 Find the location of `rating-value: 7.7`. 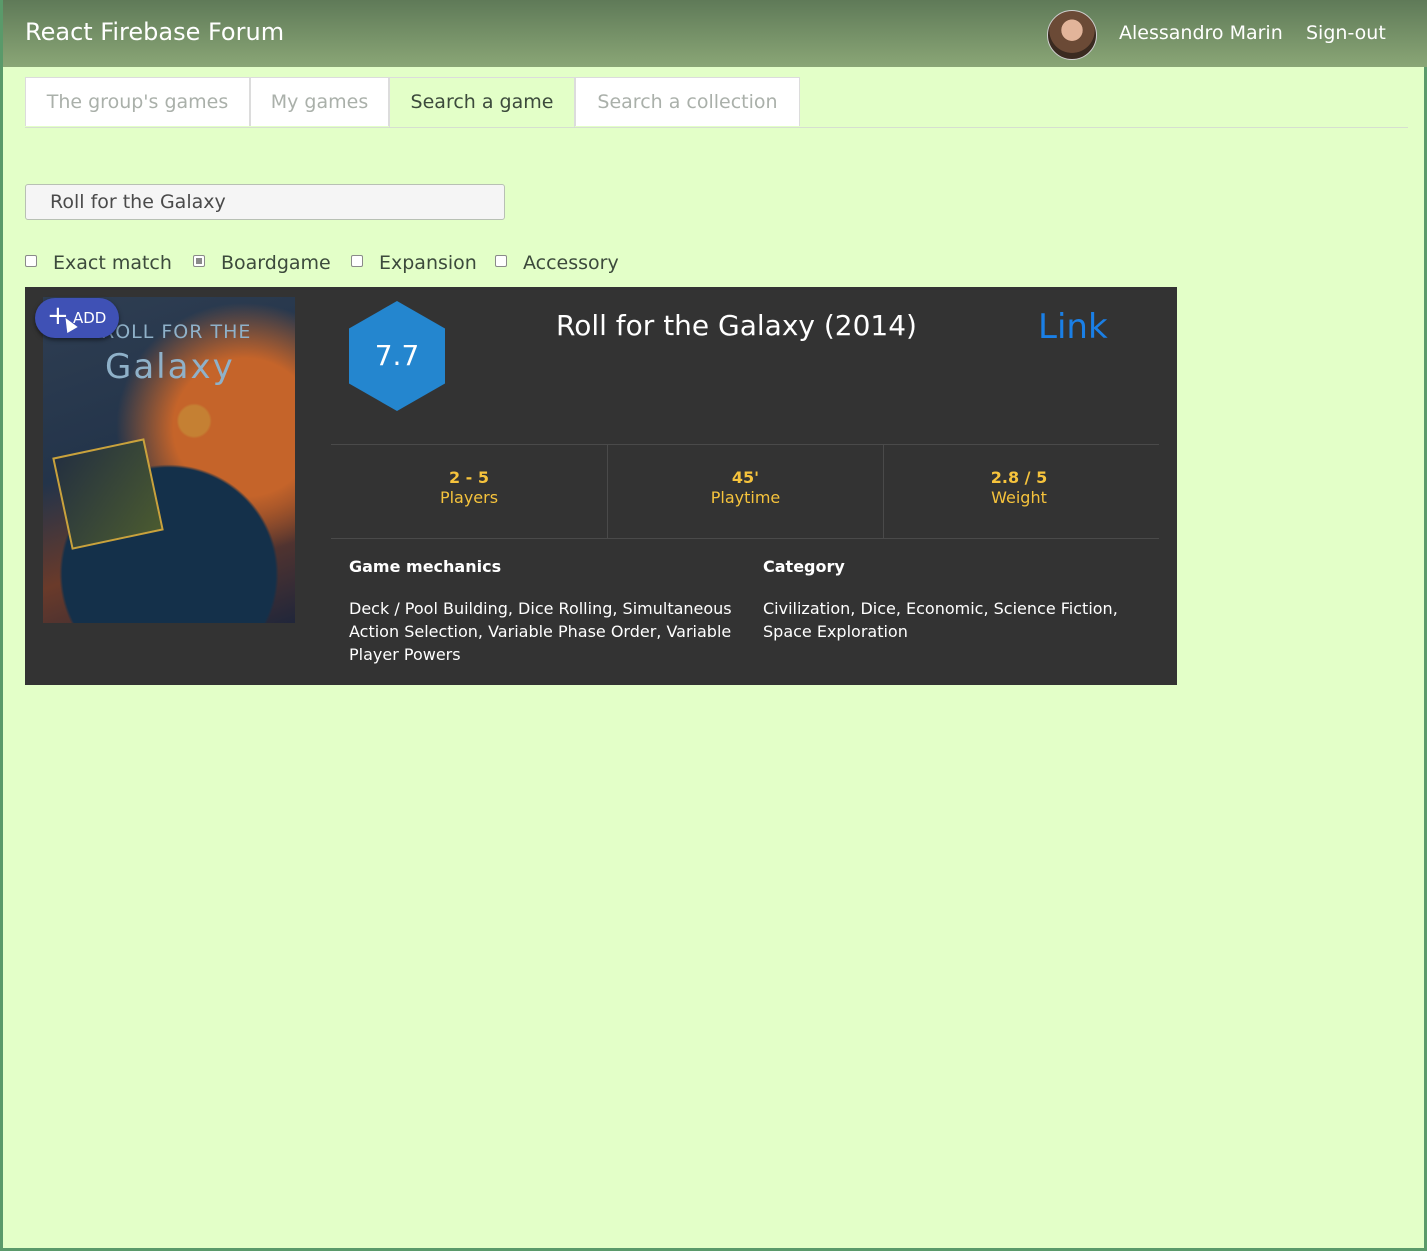

rating-value: 7.7 is located at coordinates (397, 355).